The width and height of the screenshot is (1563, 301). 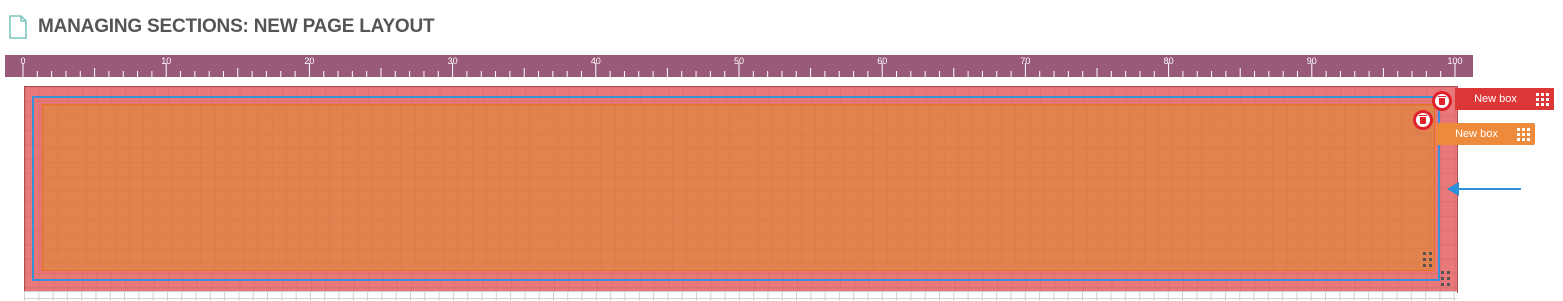 I want to click on page-header: MANAGING SECTIONS: NEW PAGE LAYOUT, so click(x=221, y=27).